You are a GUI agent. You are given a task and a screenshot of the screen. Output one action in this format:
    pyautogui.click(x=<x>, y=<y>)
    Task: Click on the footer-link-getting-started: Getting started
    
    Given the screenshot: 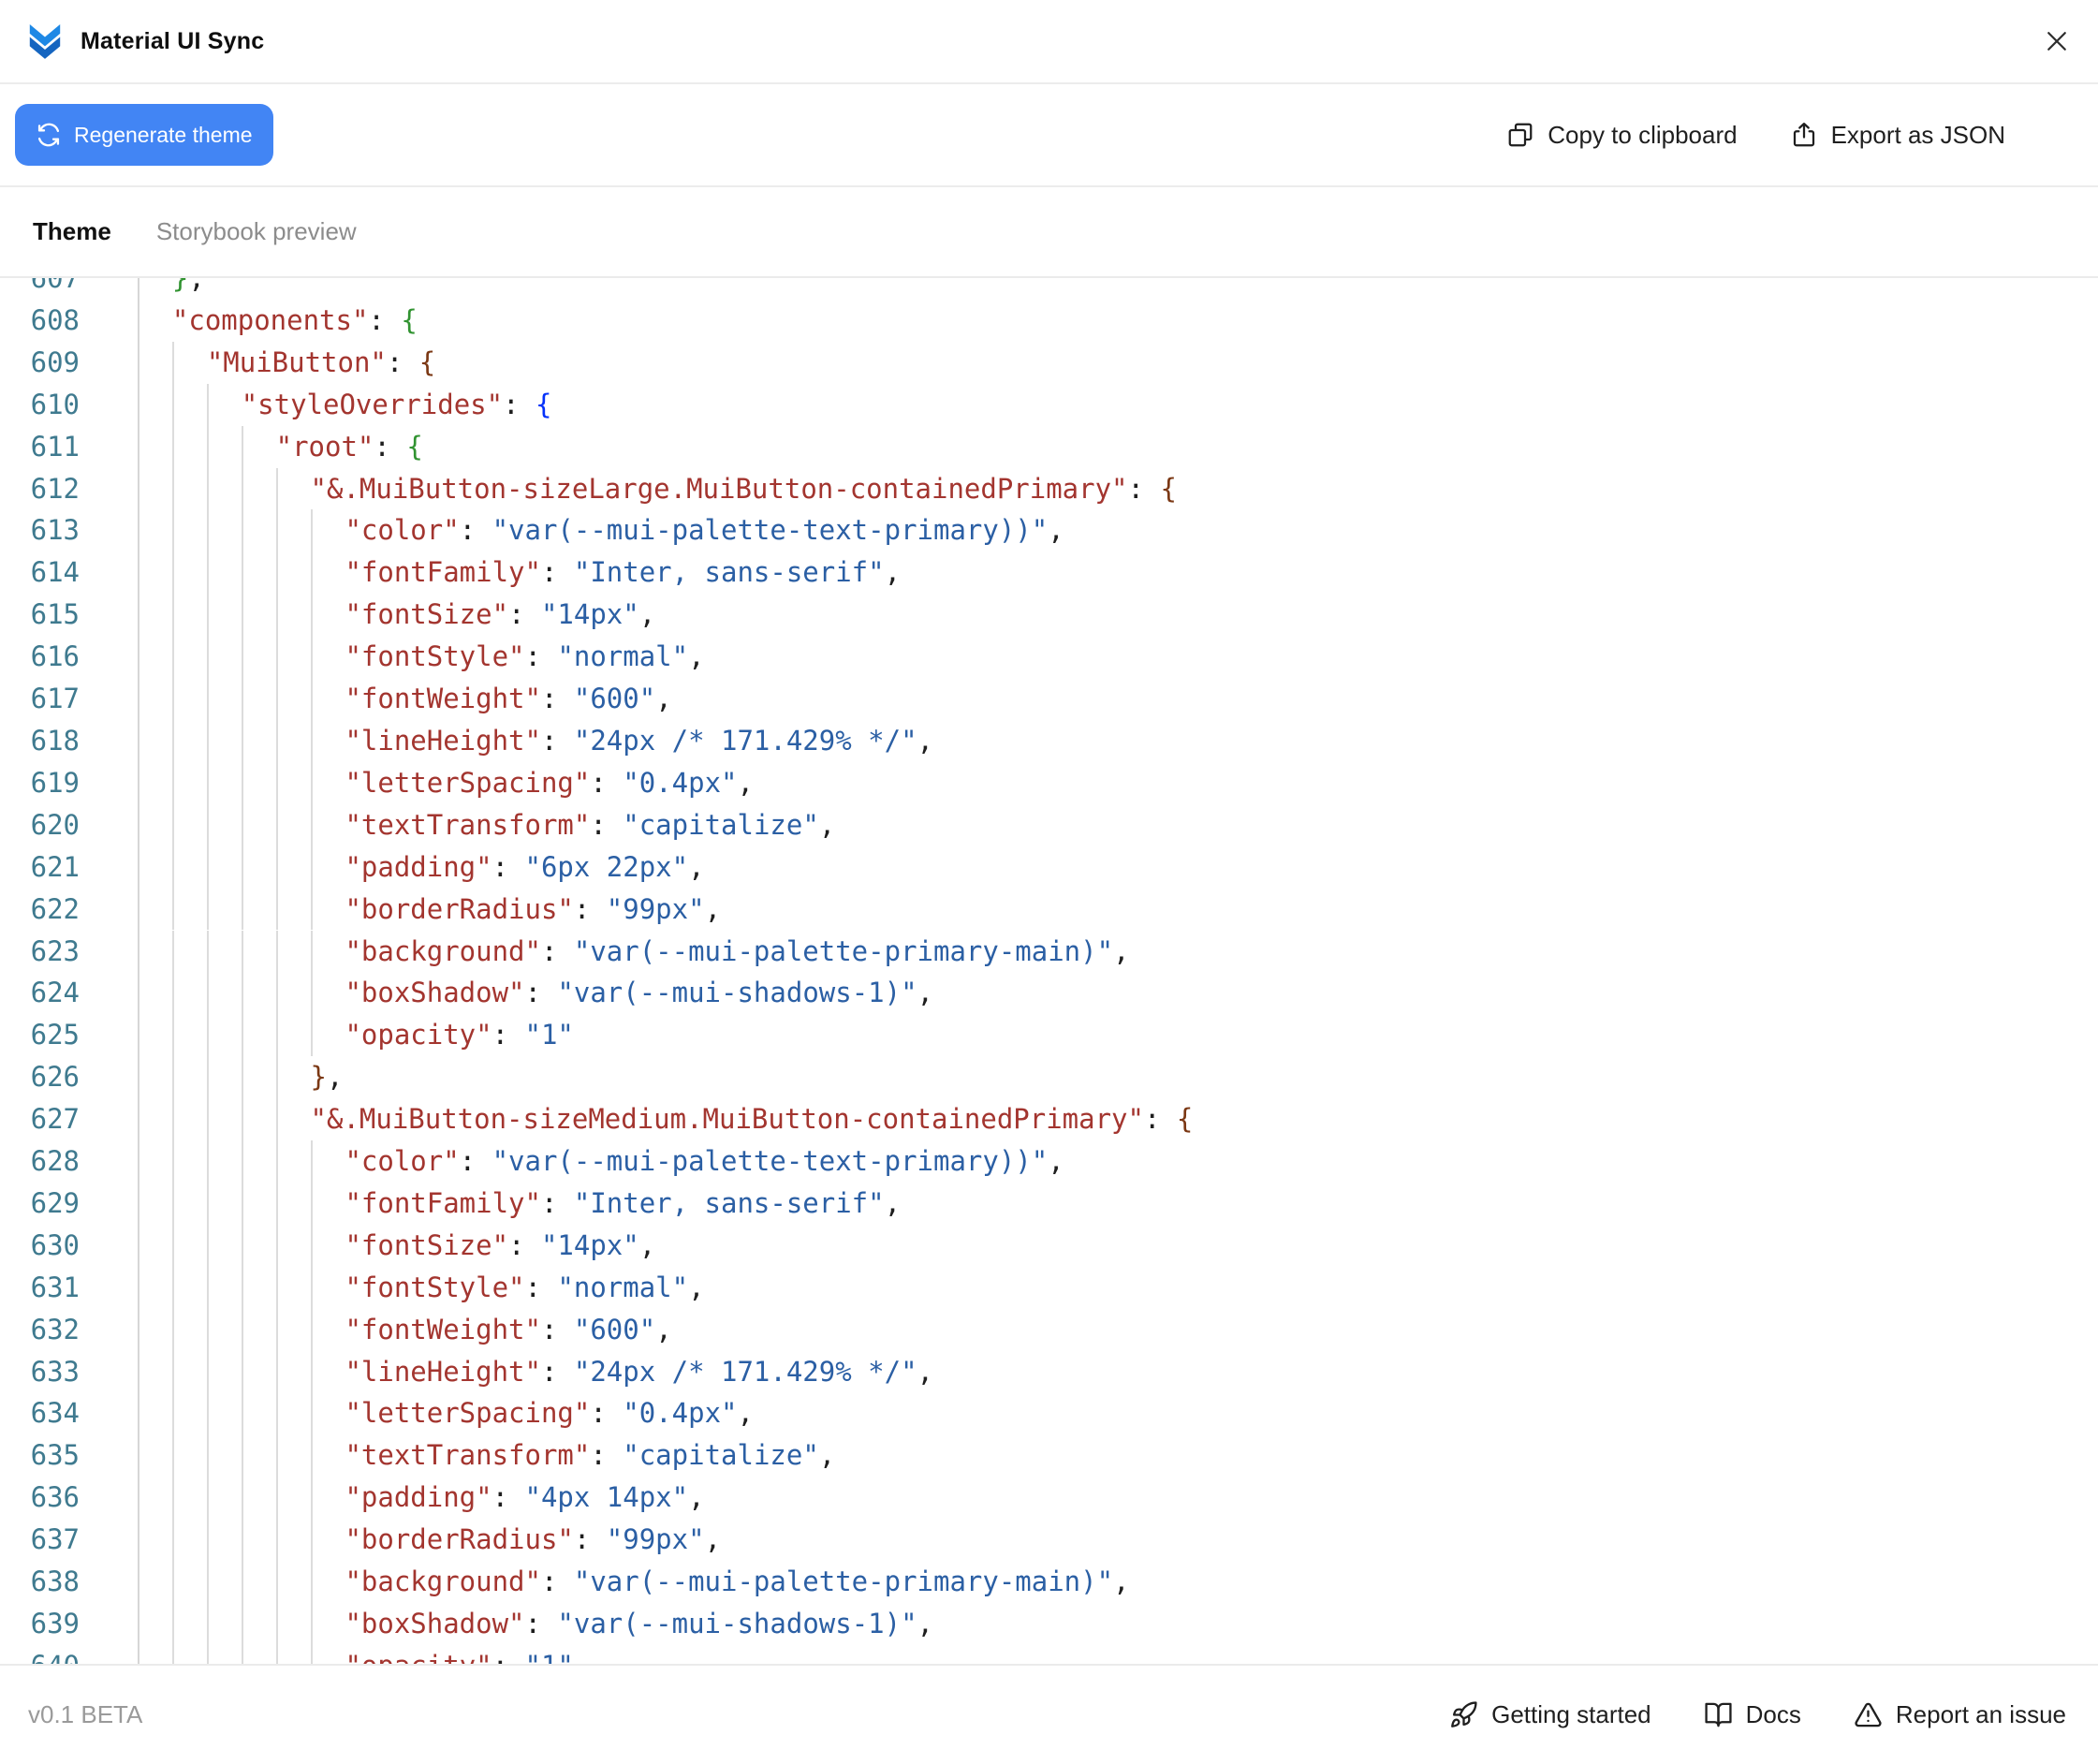 What is the action you would take?
    pyautogui.click(x=1550, y=1714)
    